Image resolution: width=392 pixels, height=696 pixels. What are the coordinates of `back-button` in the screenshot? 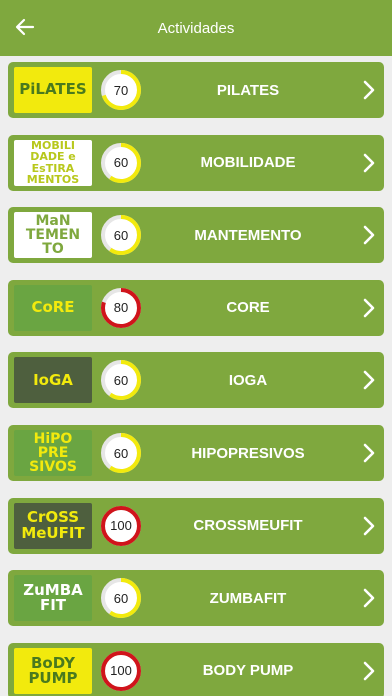 It's located at (25, 27).